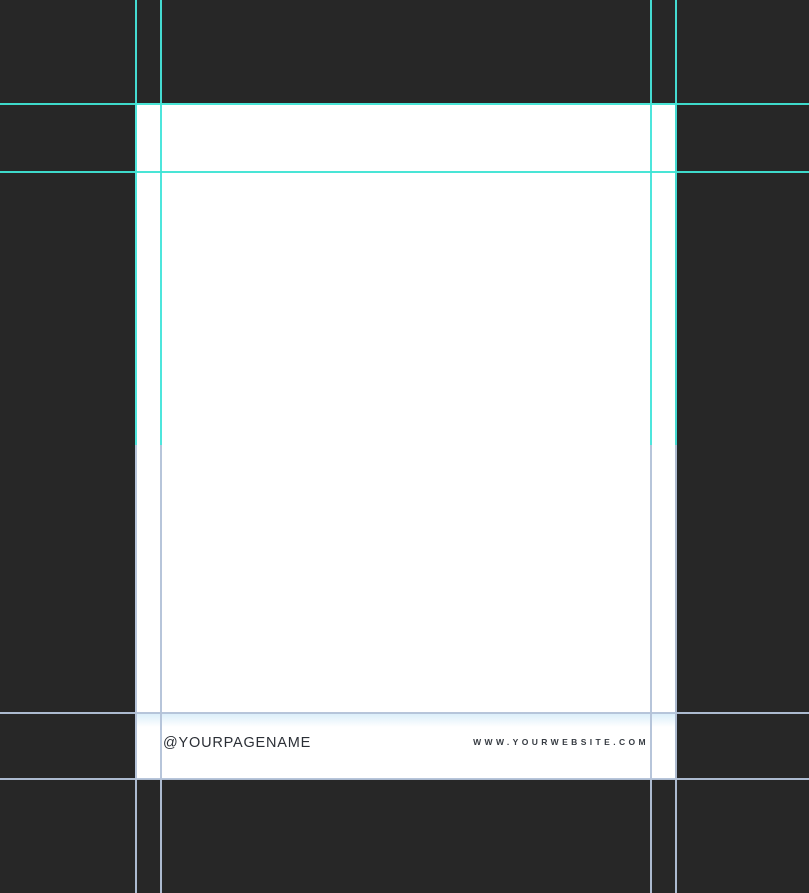 Image resolution: width=809 pixels, height=893 pixels. I want to click on guide-horizontal-top-inner, so click(404, 172).